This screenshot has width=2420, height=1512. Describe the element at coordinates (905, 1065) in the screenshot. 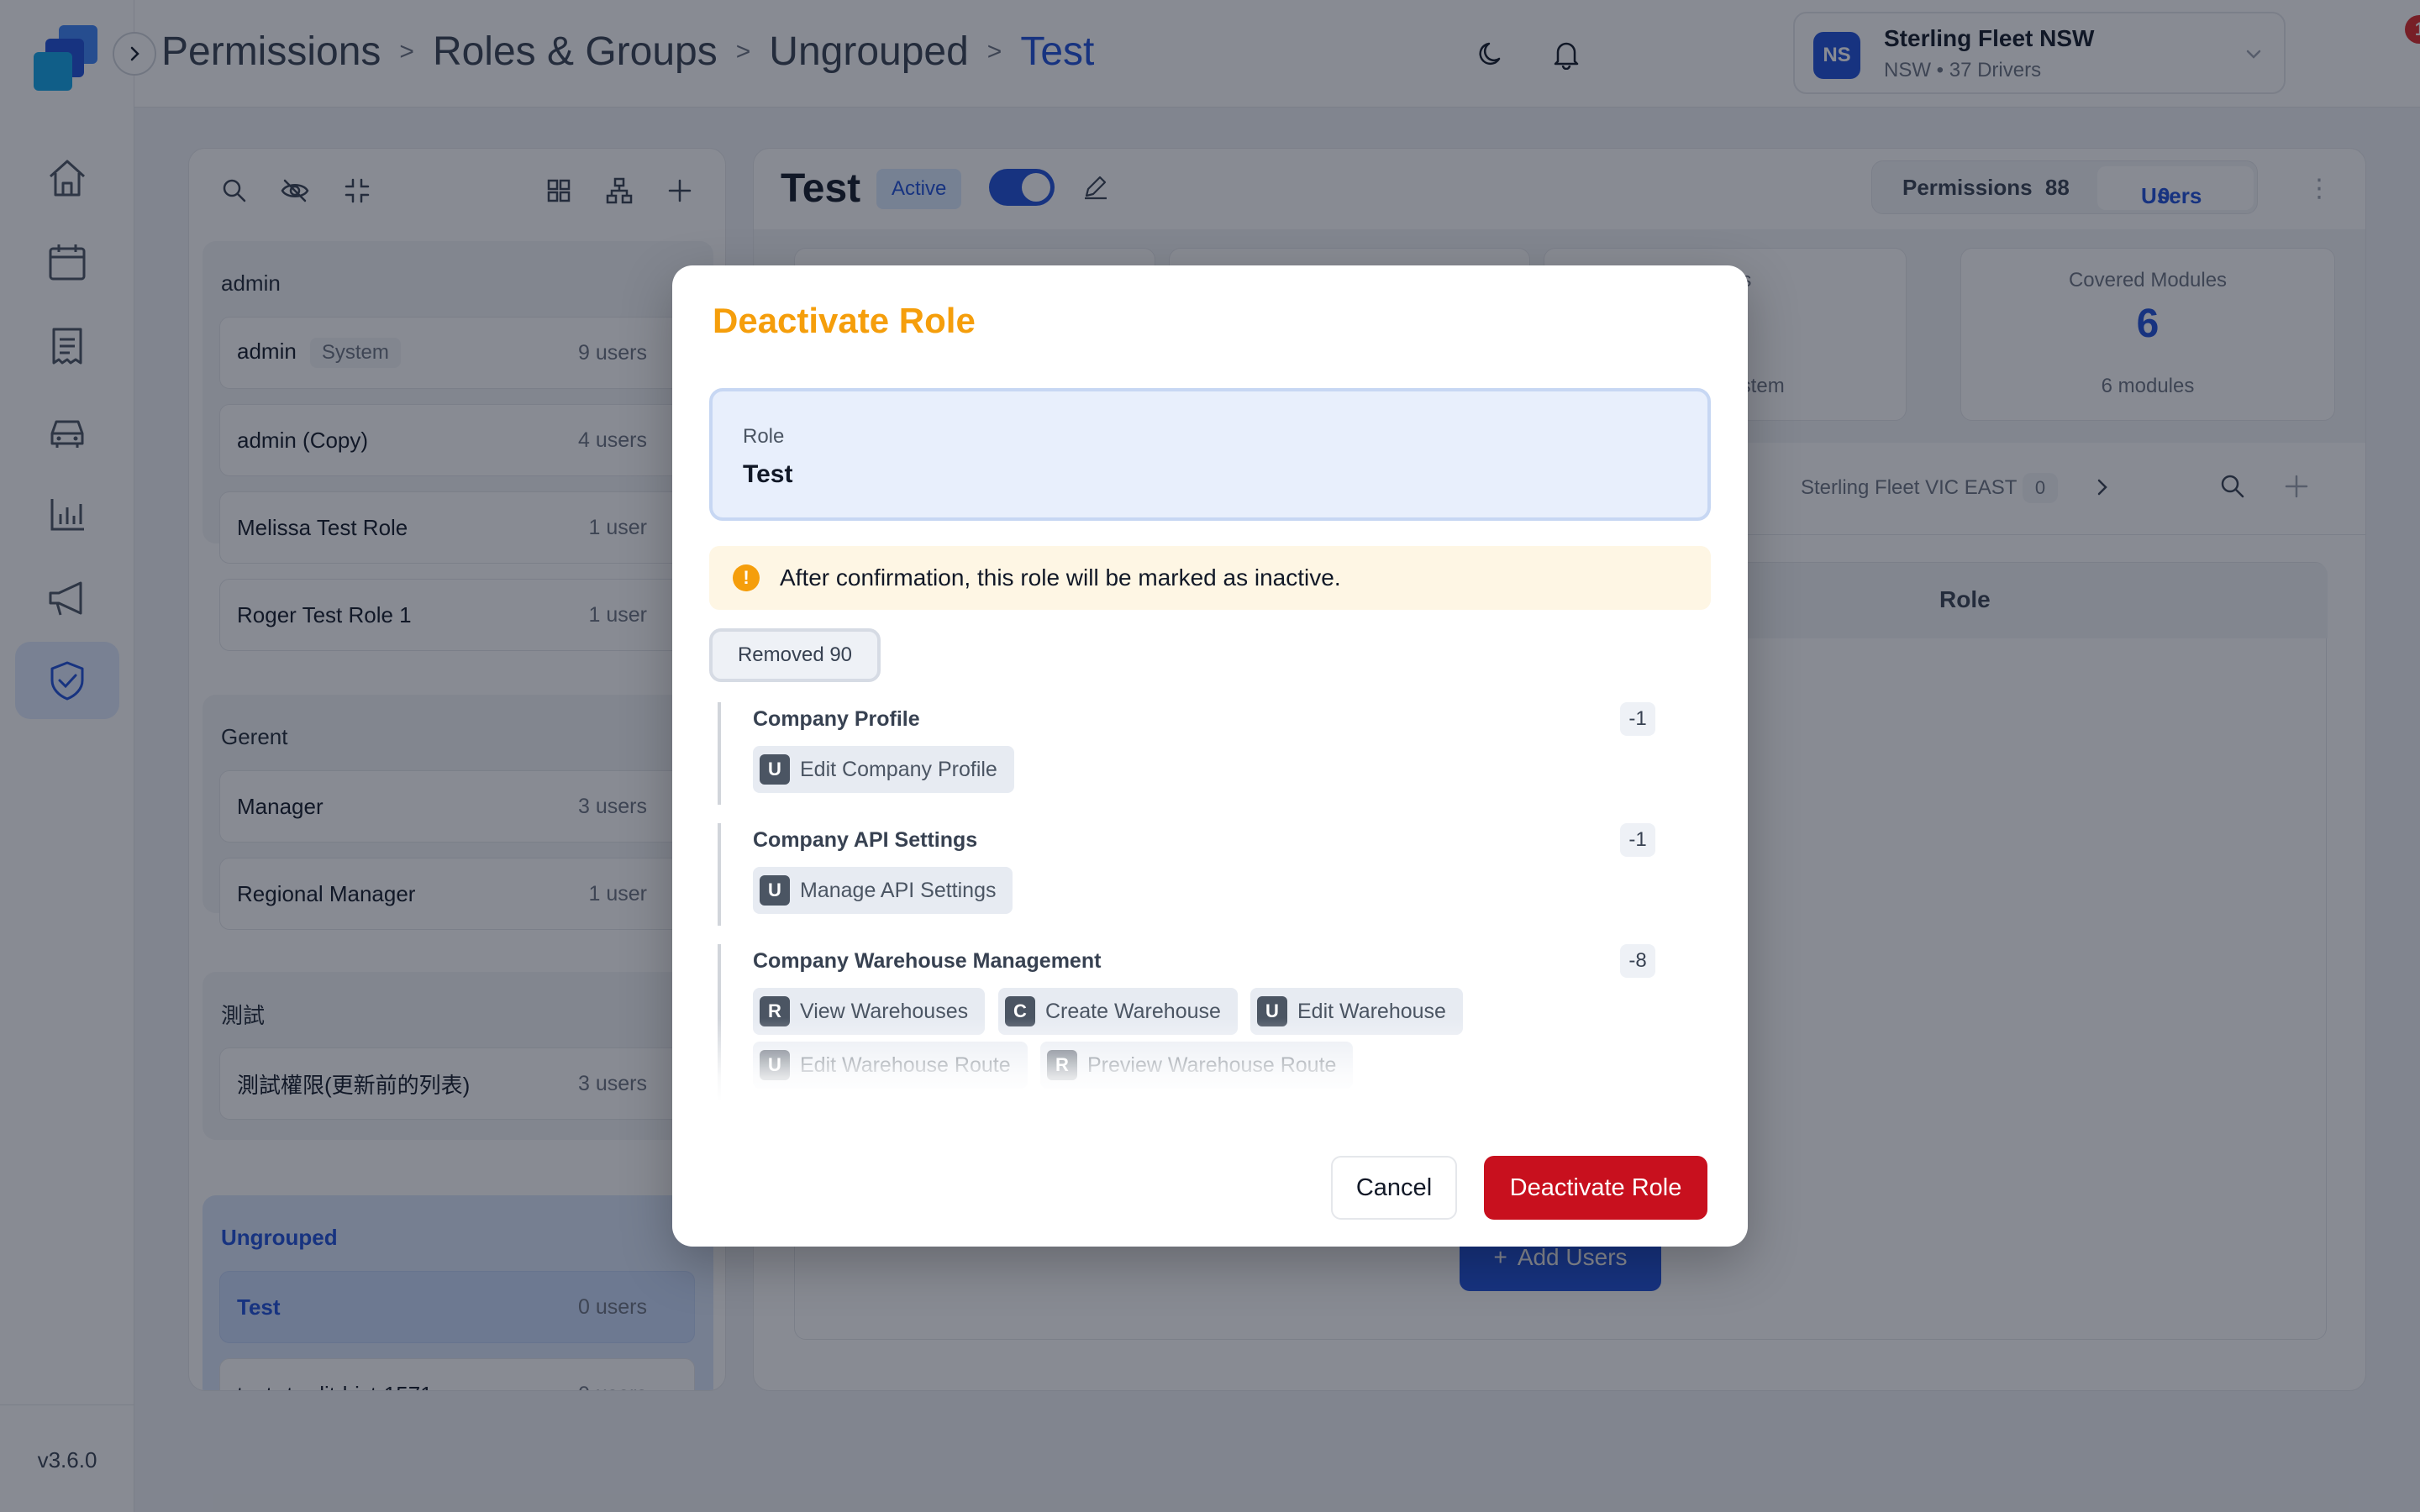

I see `permission-label: Edit Warehouse Route` at that location.